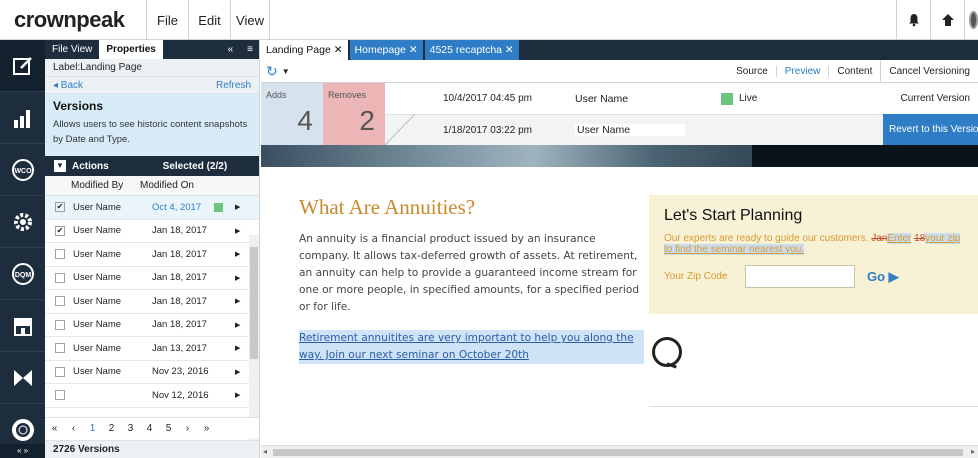 This screenshot has height=458, width=978. What do you see at coordinates (218, 207) in the screenshot?
I see `live-indicator` at bounding box center [218, 207].